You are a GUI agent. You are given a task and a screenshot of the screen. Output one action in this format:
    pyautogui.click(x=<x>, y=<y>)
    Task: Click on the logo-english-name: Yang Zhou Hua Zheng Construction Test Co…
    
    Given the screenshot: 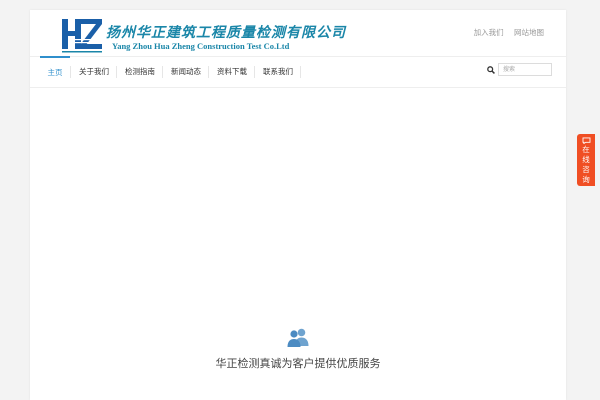 What is the action you would take?
    pyautogui.click(x=201, y=46)
    